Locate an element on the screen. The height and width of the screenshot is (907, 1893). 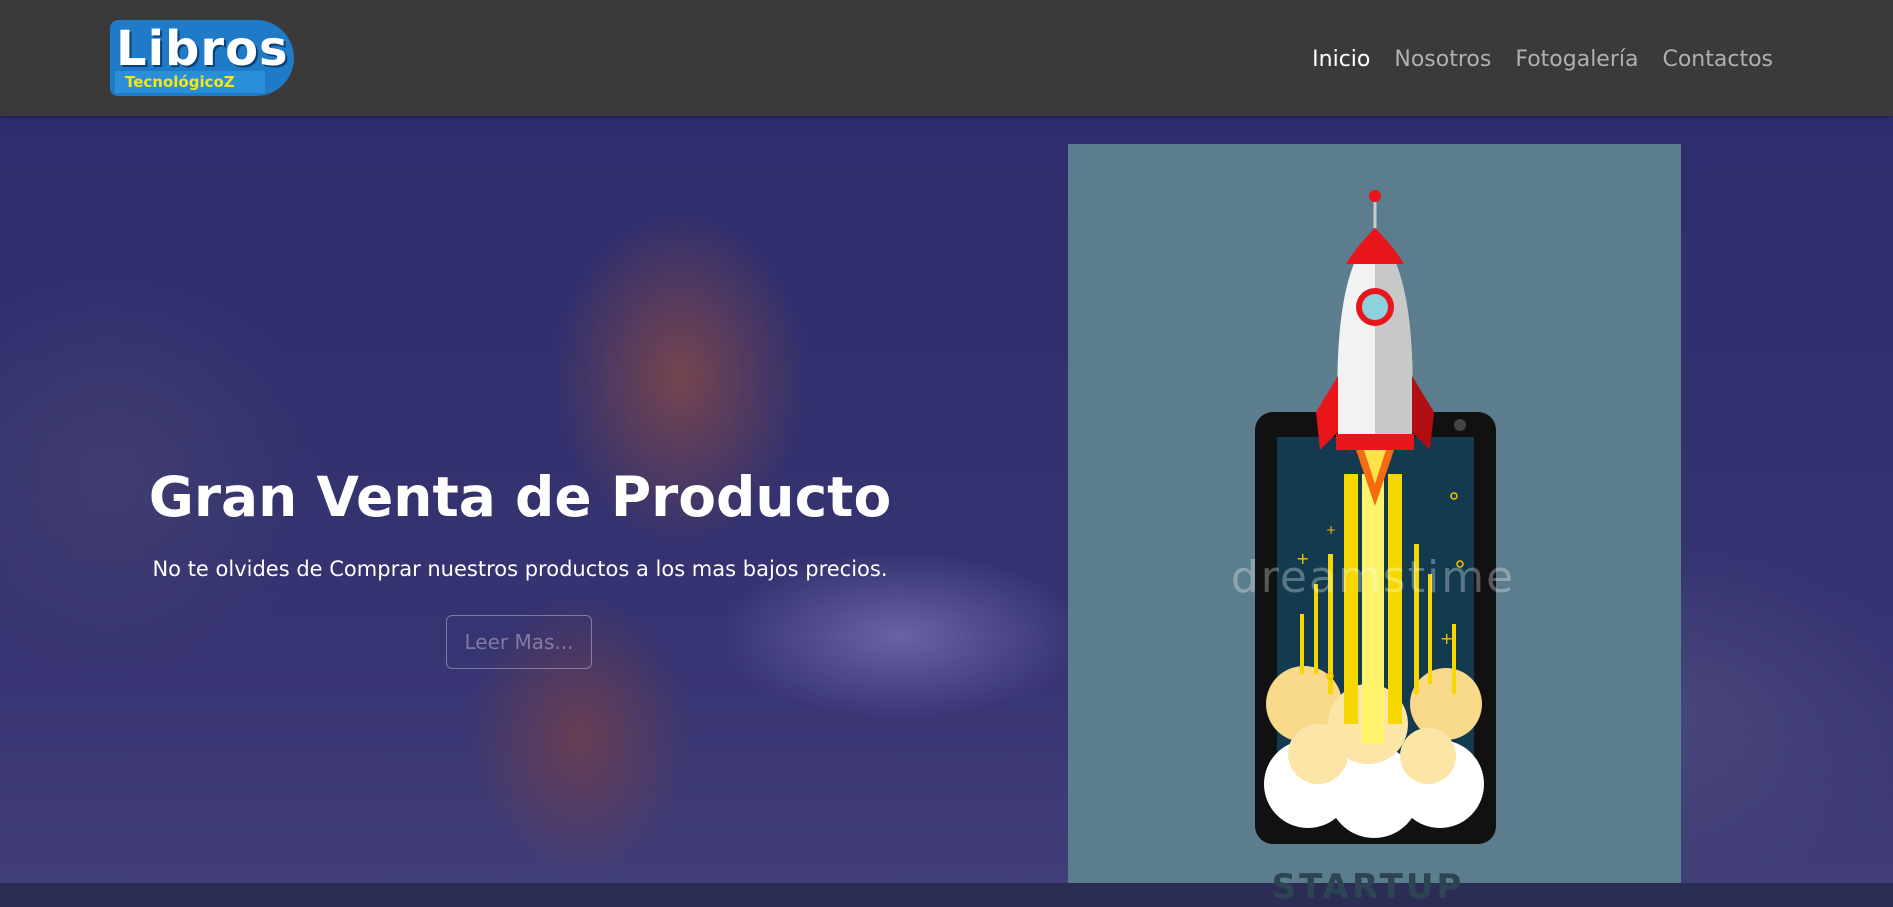
logo: Libros TecnológicoZ is located at coordinates (202, 58).